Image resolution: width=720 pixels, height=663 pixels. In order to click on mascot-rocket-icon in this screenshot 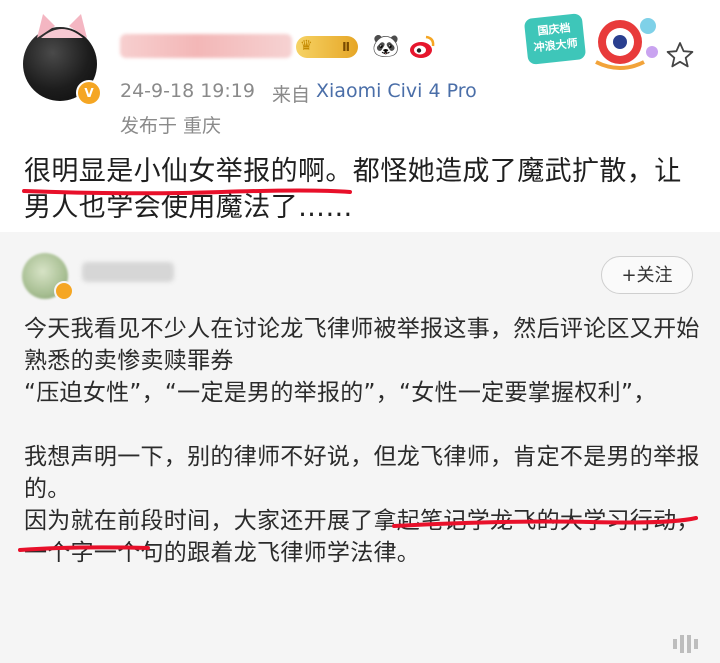, I will do `click(626, 44)`.